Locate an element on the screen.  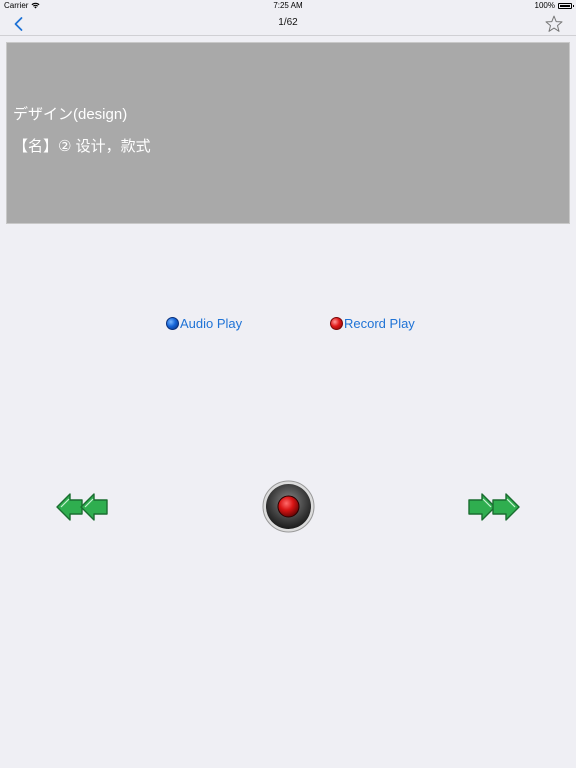
double-right-arrow-icon is located at coordinates (494, 507).